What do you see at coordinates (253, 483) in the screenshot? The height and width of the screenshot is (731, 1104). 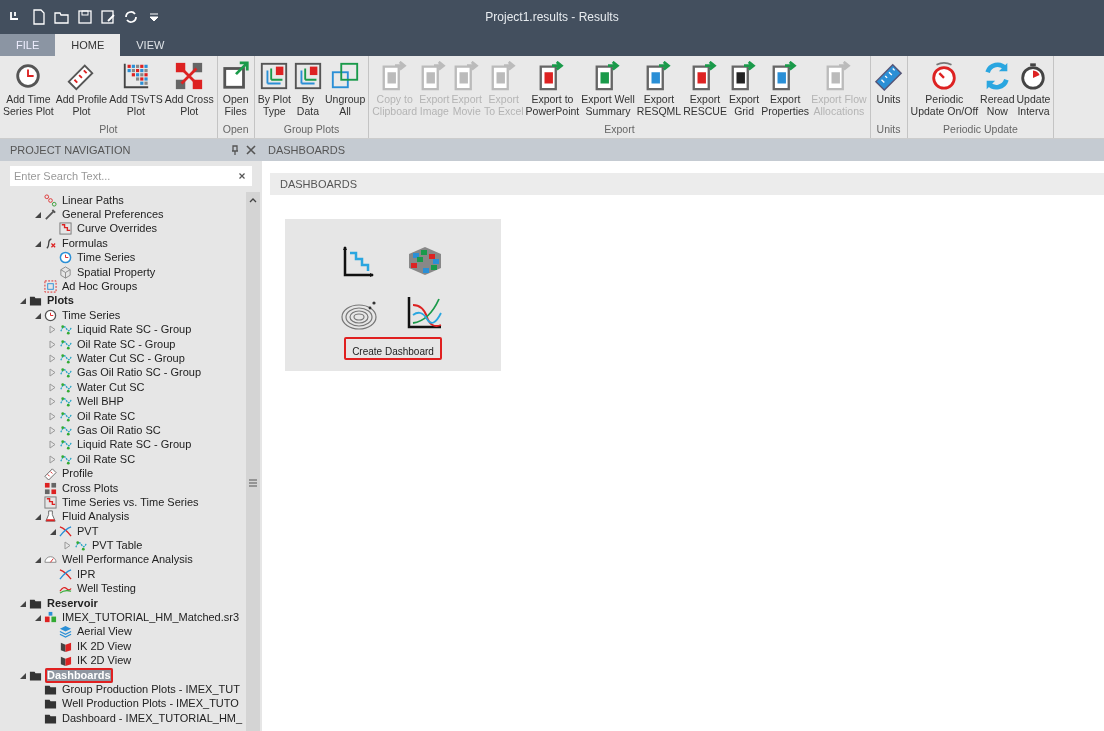 I see `grip-icon` at bounding box center [253, 483].